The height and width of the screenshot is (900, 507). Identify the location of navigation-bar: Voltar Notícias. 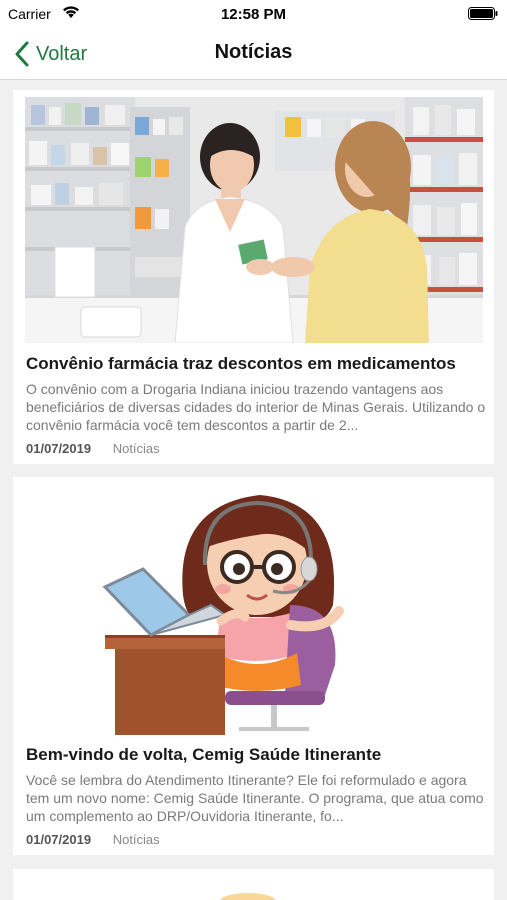
(253, 54).